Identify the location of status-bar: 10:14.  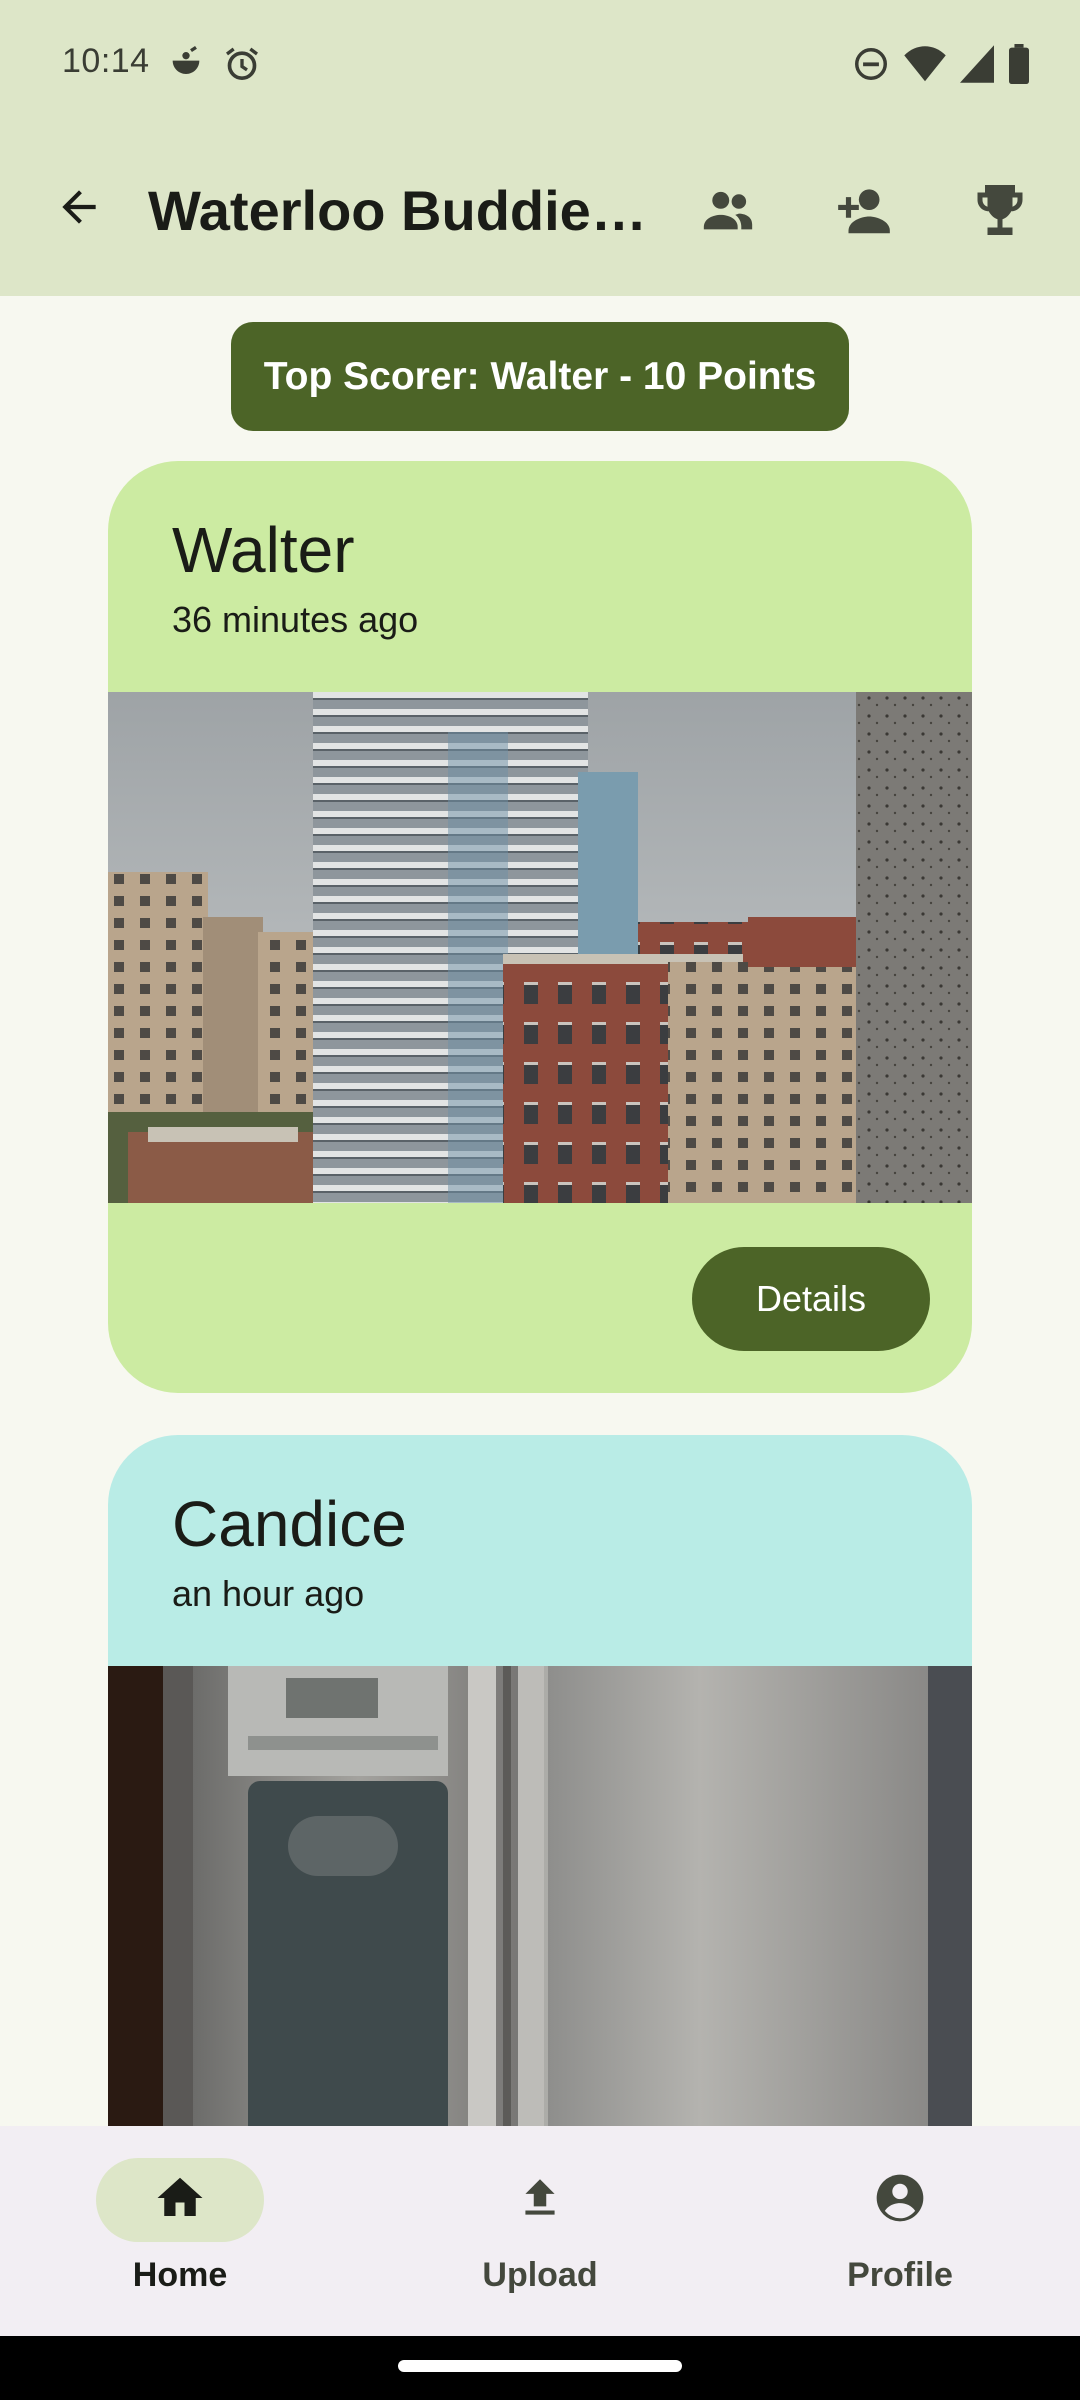
(540, 64).